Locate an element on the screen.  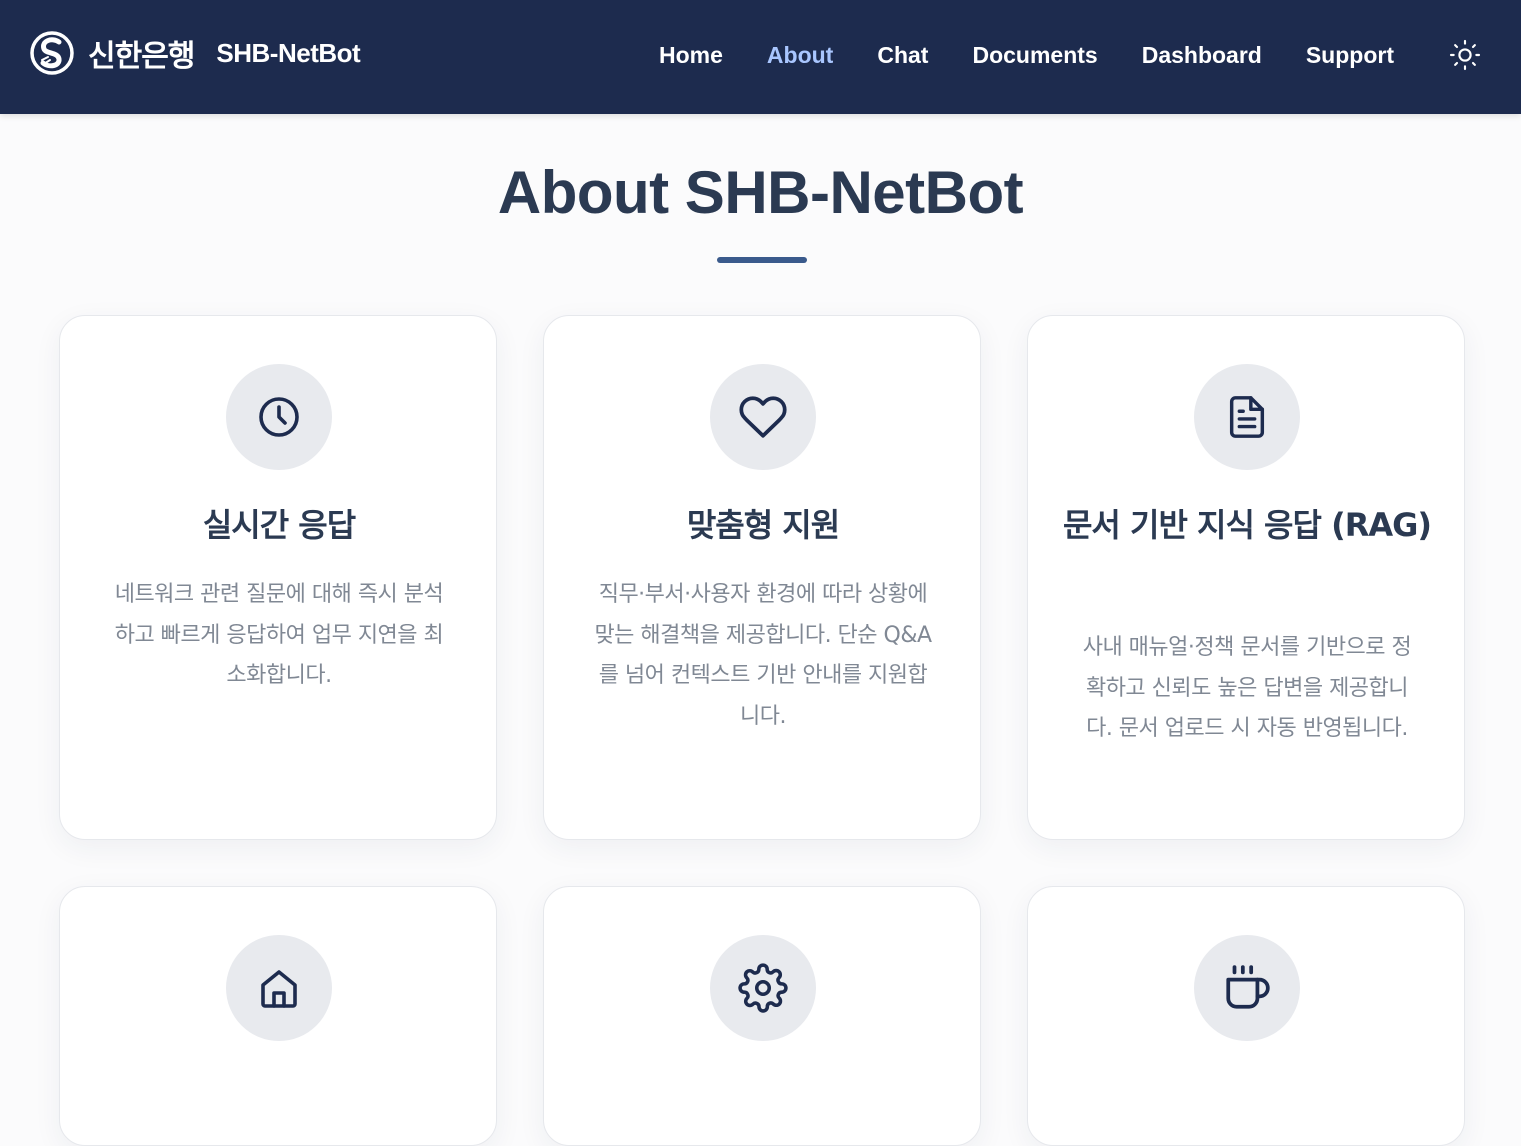
nav-chat: Chat is located at coordinates (902, 55).